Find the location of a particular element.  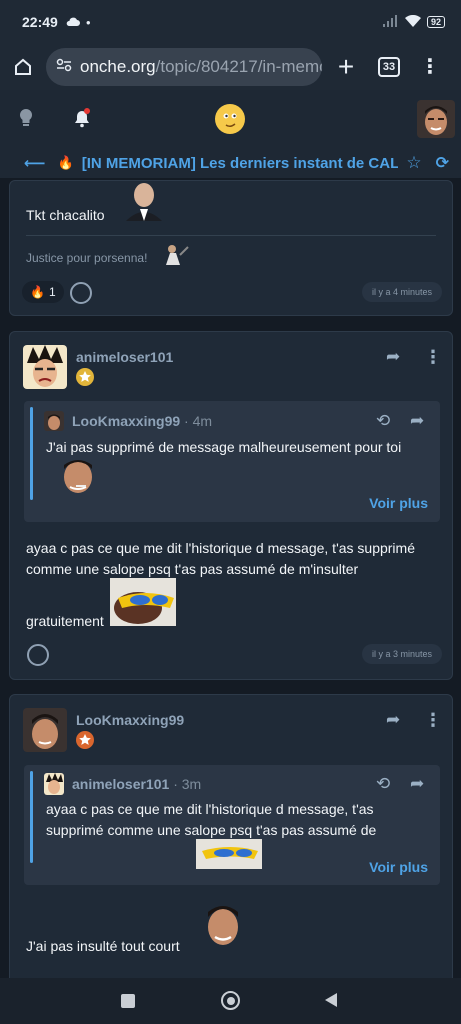

system-navigation-bar is located at coordinates (230, 1001).